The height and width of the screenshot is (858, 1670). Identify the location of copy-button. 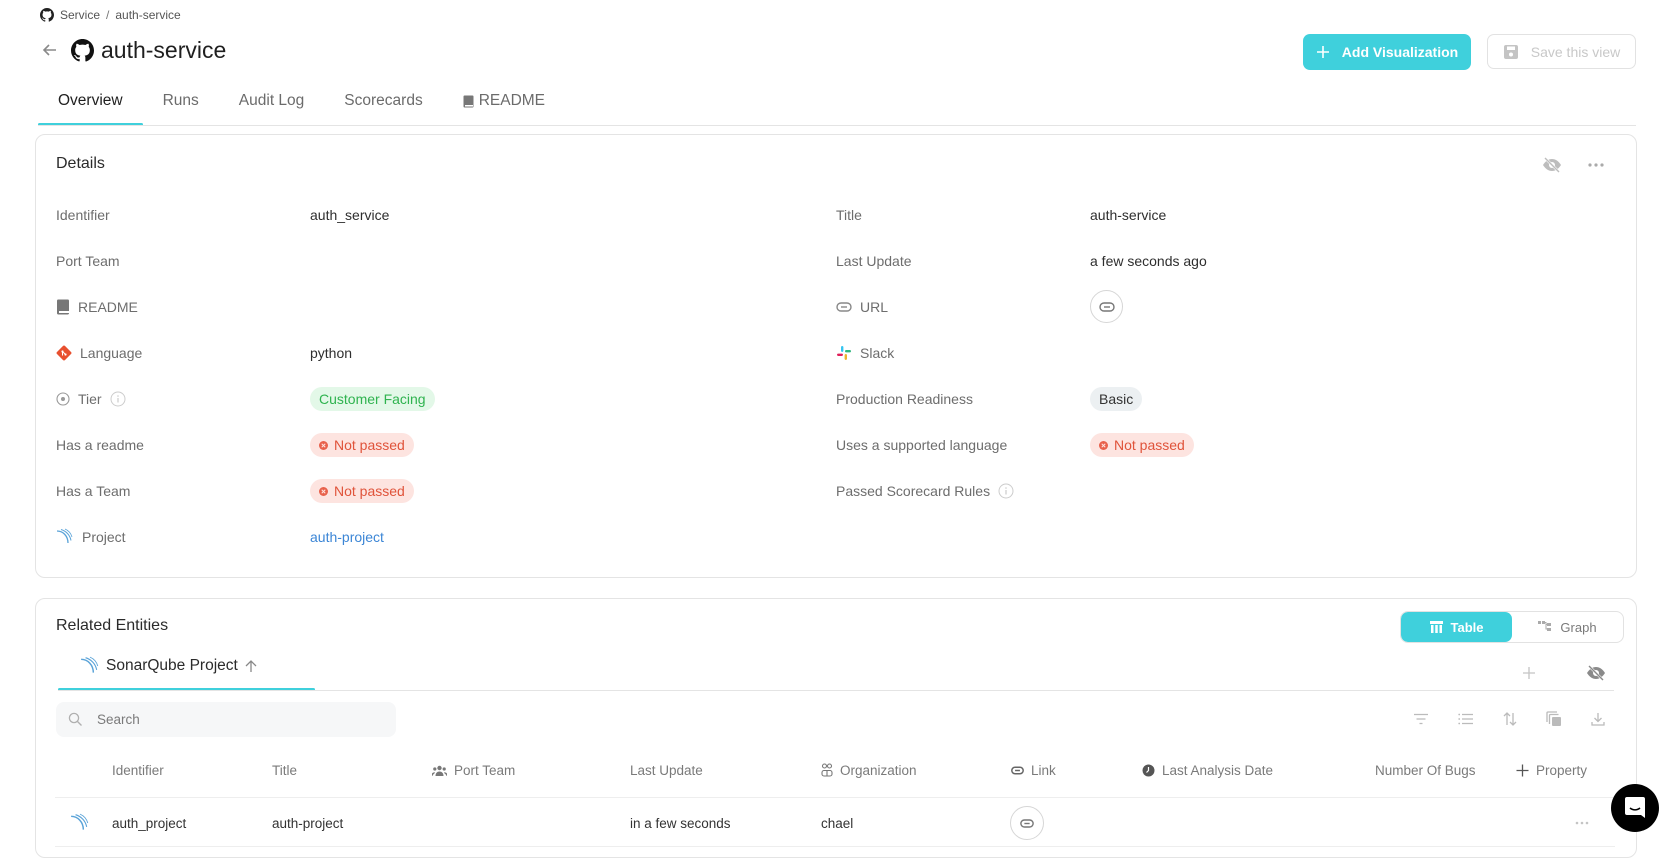
(1554, 719).